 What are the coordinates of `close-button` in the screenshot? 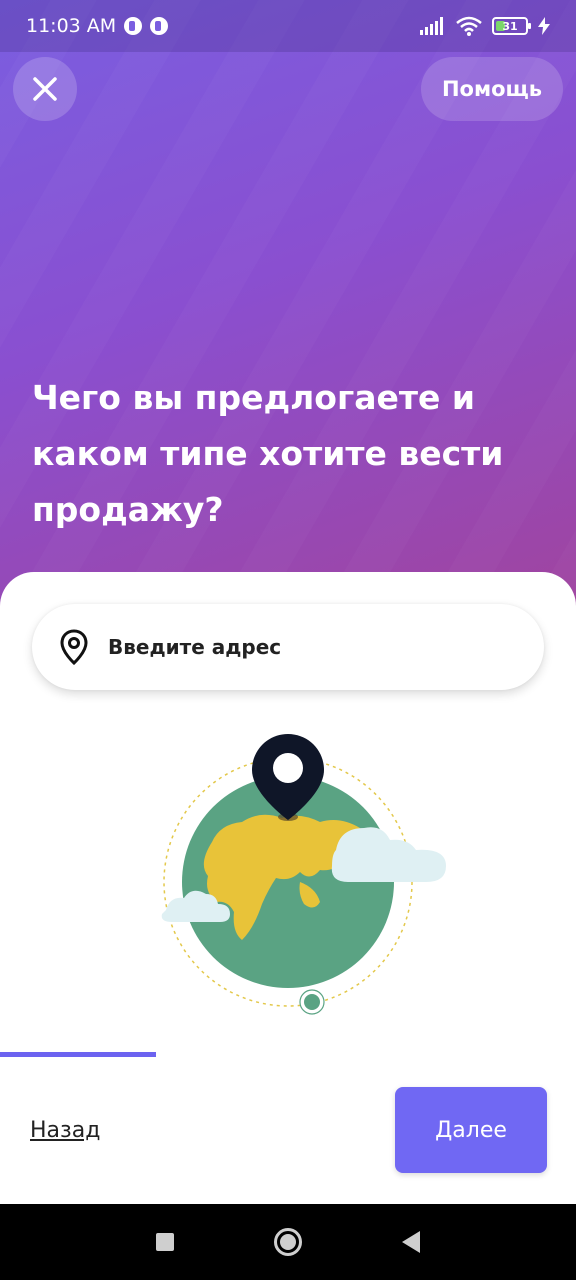 It's located at (45, 89).